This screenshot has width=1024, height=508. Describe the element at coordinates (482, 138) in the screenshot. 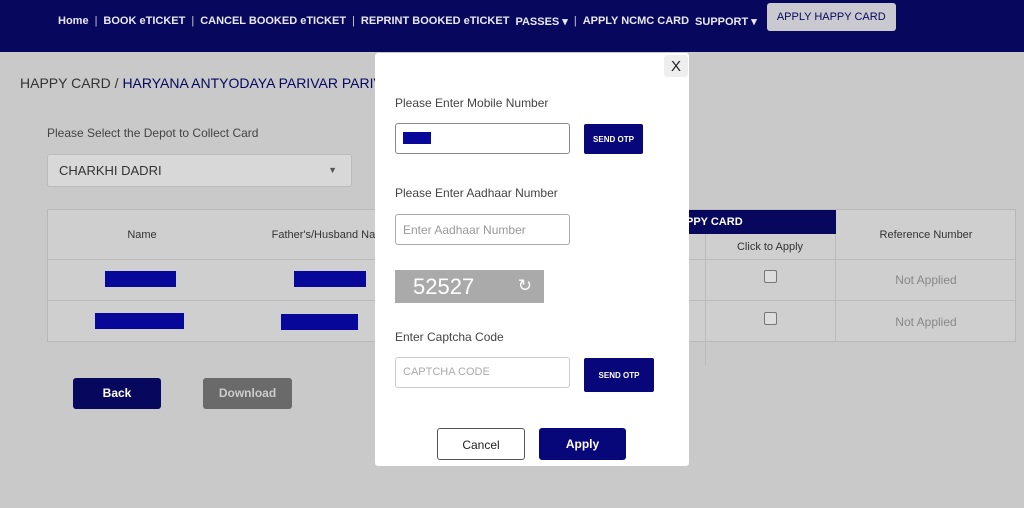

I see `mobile-input` at that location.